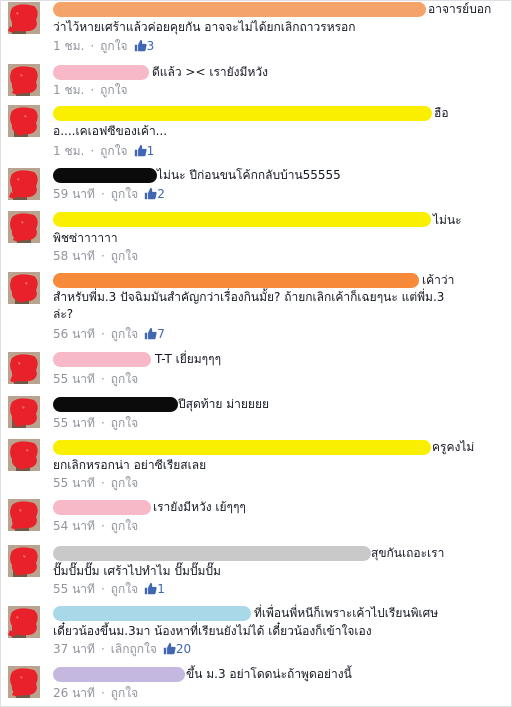 This screenshot has height=707, width=512. Describe the element at coordinates (453, 447) in the screenshot. I see `comment-text: ครูคงไม่` at that location.